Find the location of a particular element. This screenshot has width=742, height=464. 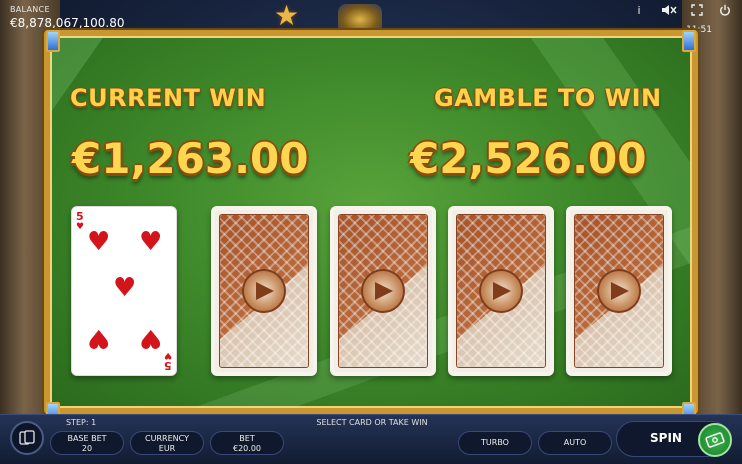

step-indicator: STEP: 1 is located at coordinates (81, 422).